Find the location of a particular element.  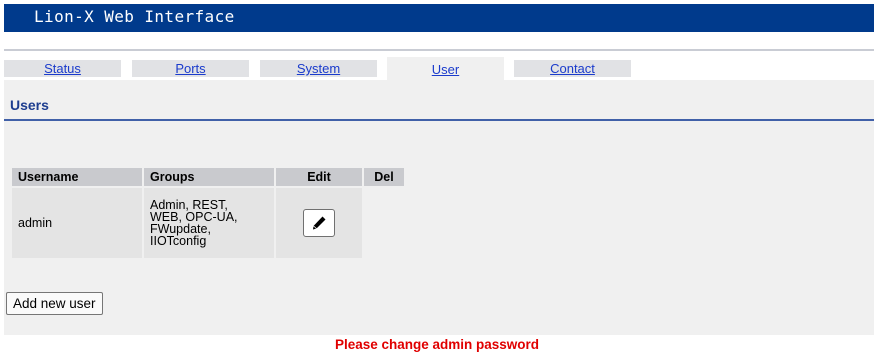

edit-user-button is located at coordinates (319, 223).